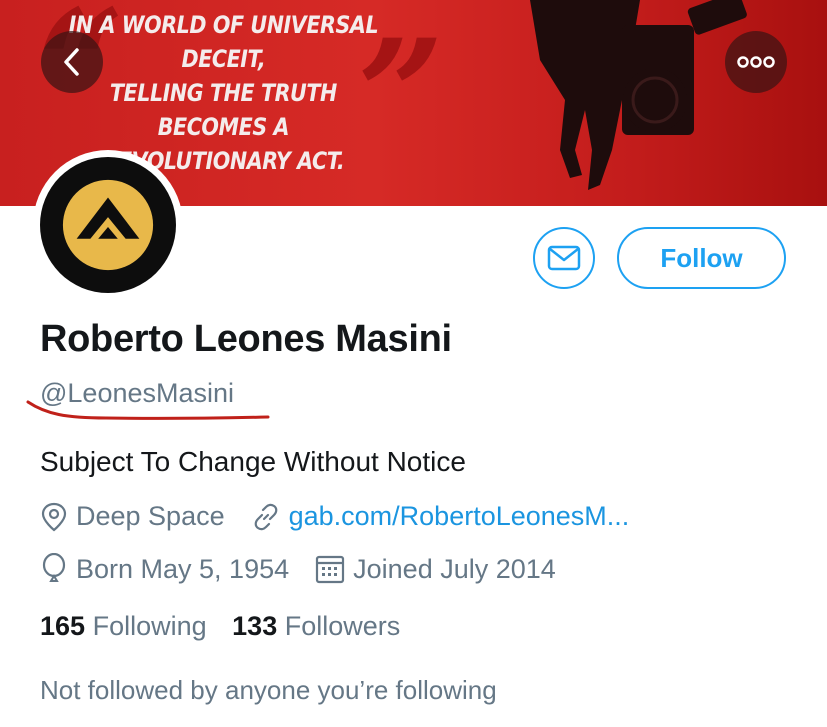 The image size is (827, 727). I want to click on handwritten-underline-mark, so click(148, 410).